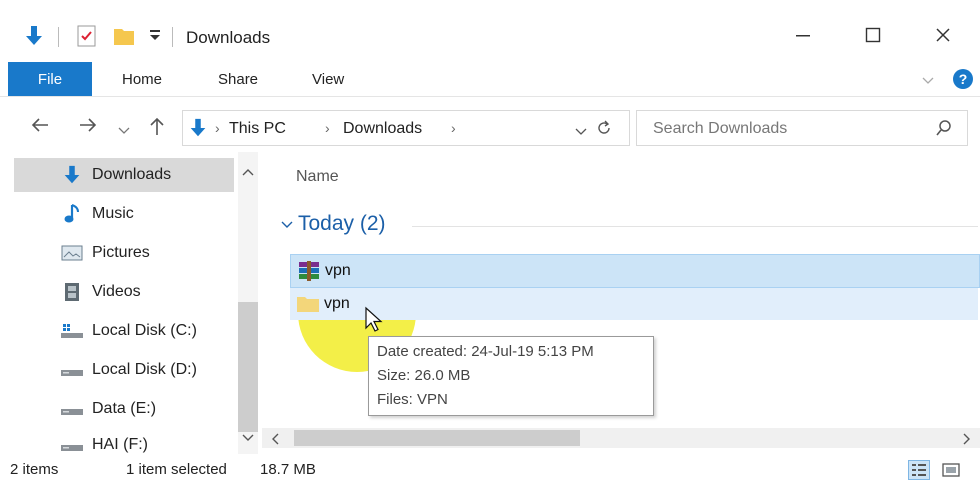  What do you see at coordinates (124, 38) in the screenshot?
I see `new-folder-icon` at bounding box center [124, 38].